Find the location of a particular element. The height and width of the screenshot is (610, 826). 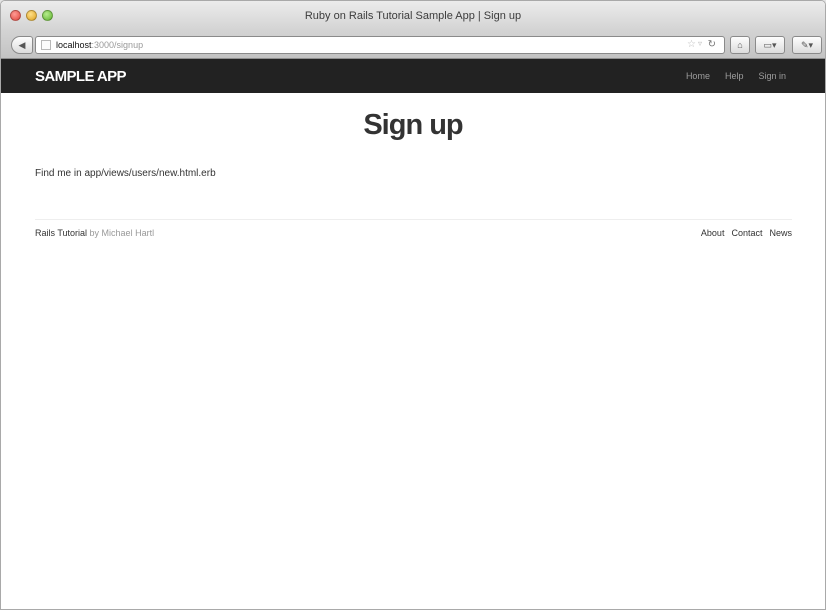

footer-link-news: News is located at coordinates (780, 233).